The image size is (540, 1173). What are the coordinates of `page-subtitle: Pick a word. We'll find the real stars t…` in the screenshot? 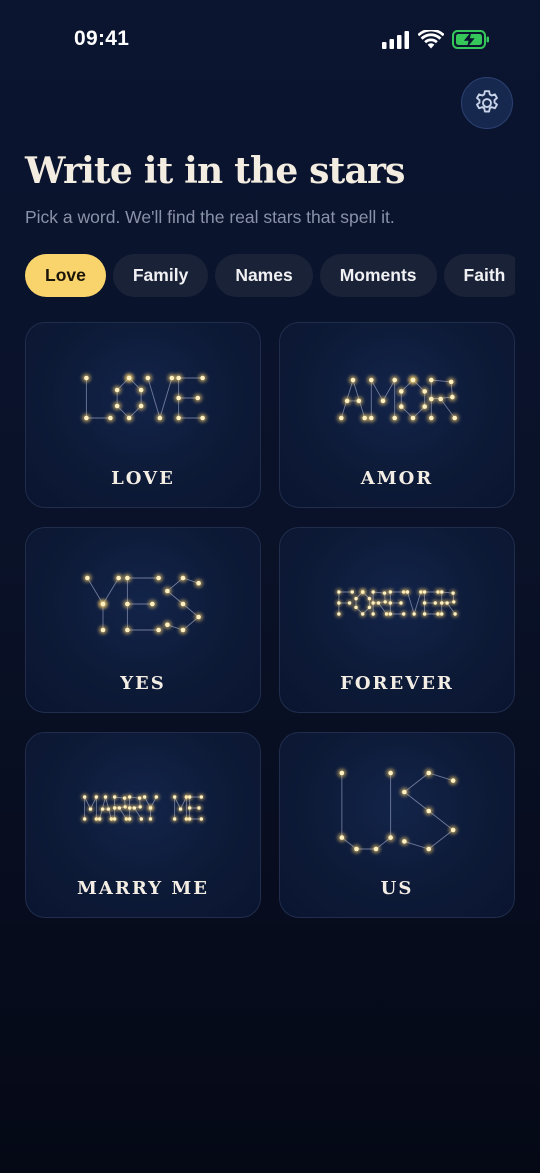 It's located at (210, 217).